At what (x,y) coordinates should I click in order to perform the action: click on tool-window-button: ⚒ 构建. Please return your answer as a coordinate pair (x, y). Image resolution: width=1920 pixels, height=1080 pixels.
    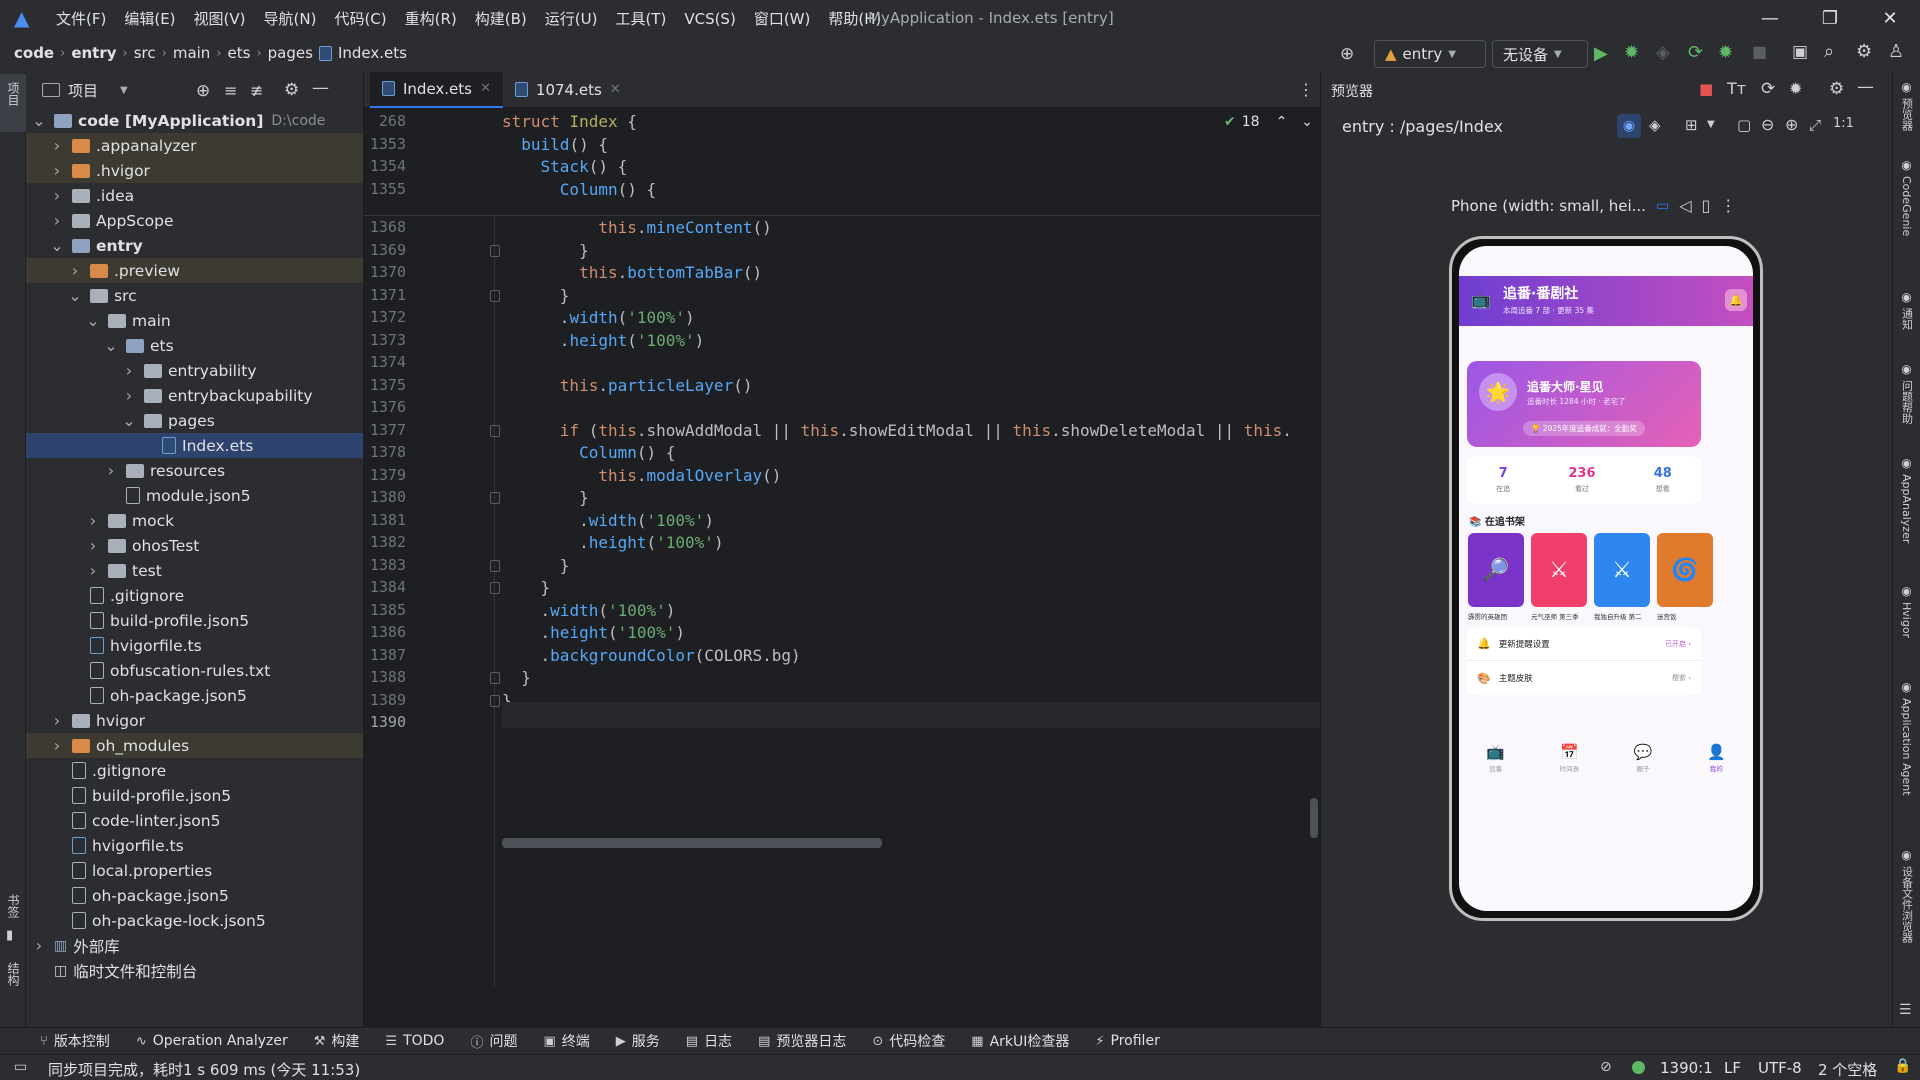
    Looking at the image, I should click on (337, 1041).